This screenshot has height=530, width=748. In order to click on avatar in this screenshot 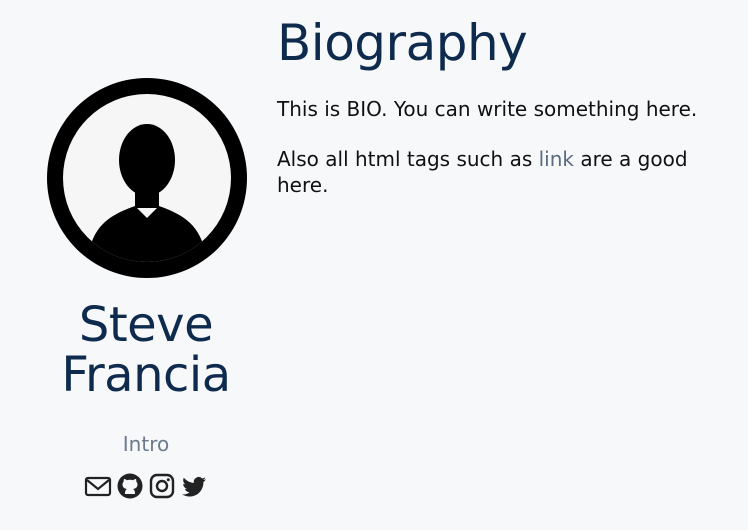, I will do `click(147, 178)`.